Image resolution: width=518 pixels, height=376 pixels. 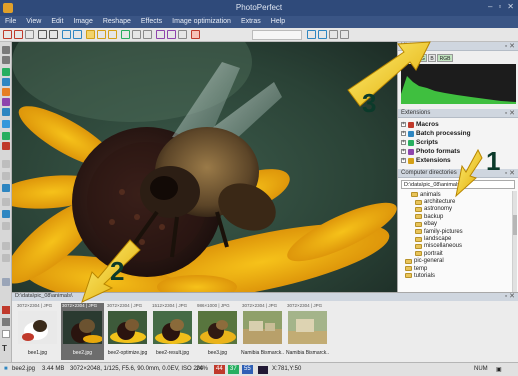 I want to click on slideshow-icon, so click(x=311, y=34).